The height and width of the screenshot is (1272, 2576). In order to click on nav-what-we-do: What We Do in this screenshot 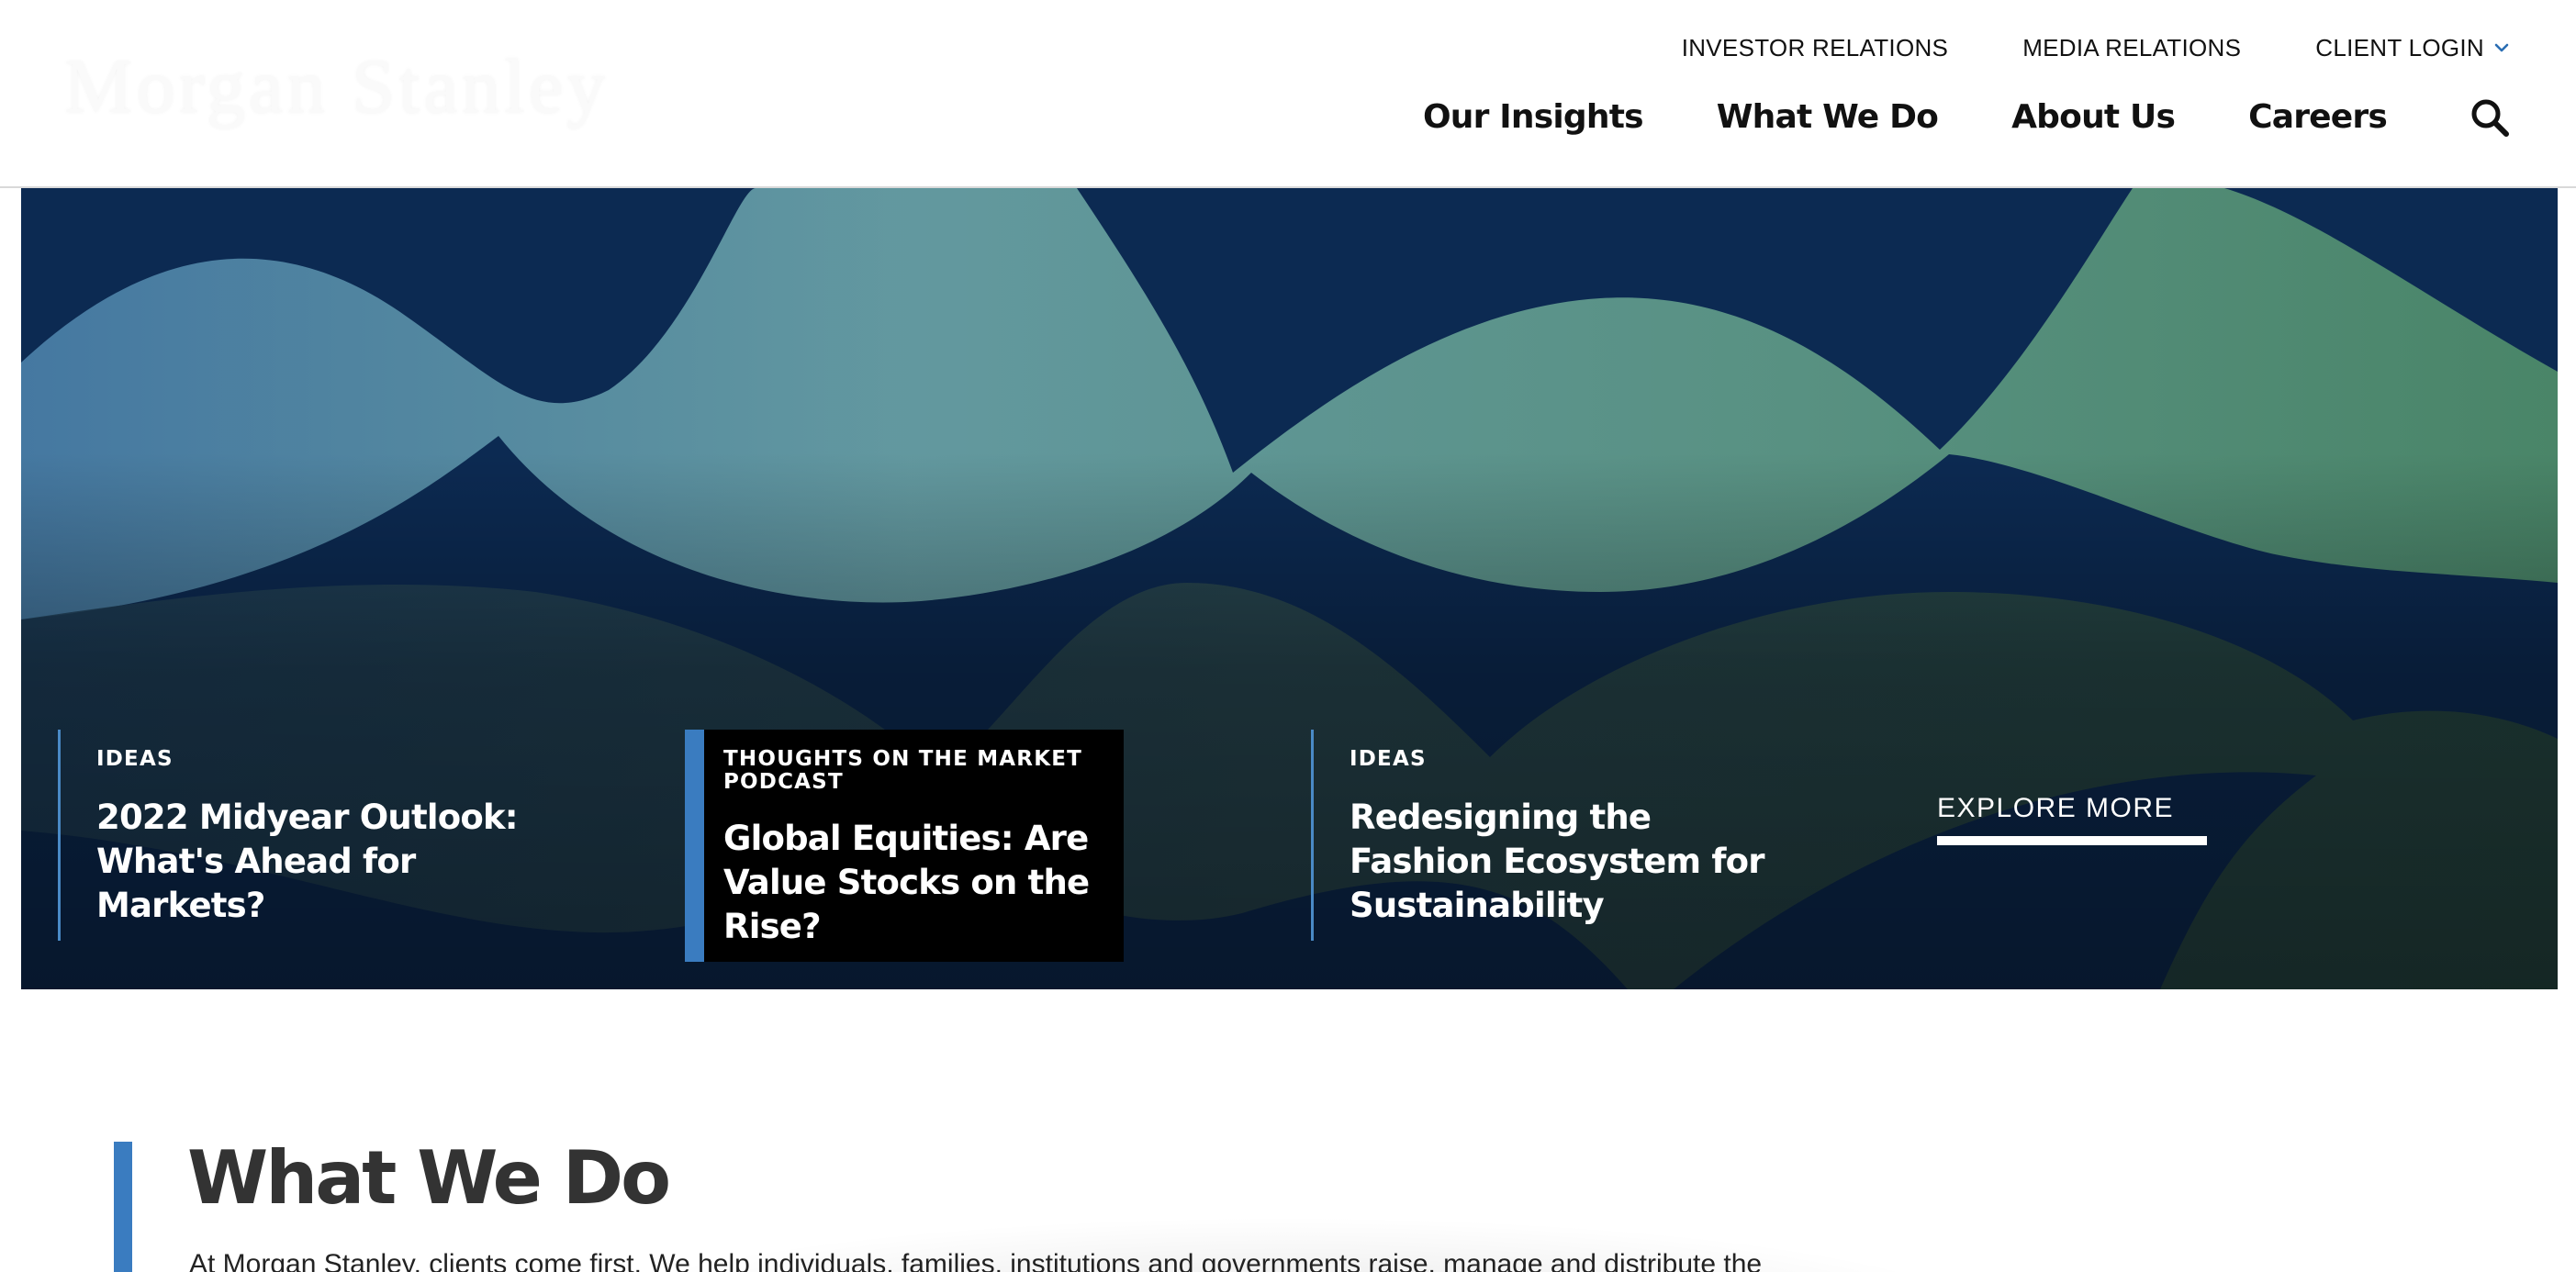, I will do `click(1828, 117)`.